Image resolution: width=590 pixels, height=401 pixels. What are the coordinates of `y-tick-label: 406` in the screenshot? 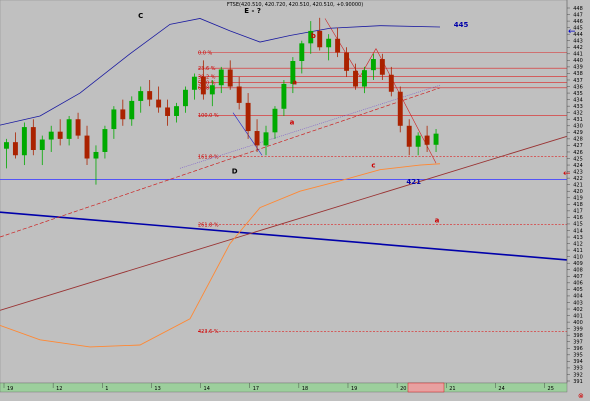 It's located at (578, 284).